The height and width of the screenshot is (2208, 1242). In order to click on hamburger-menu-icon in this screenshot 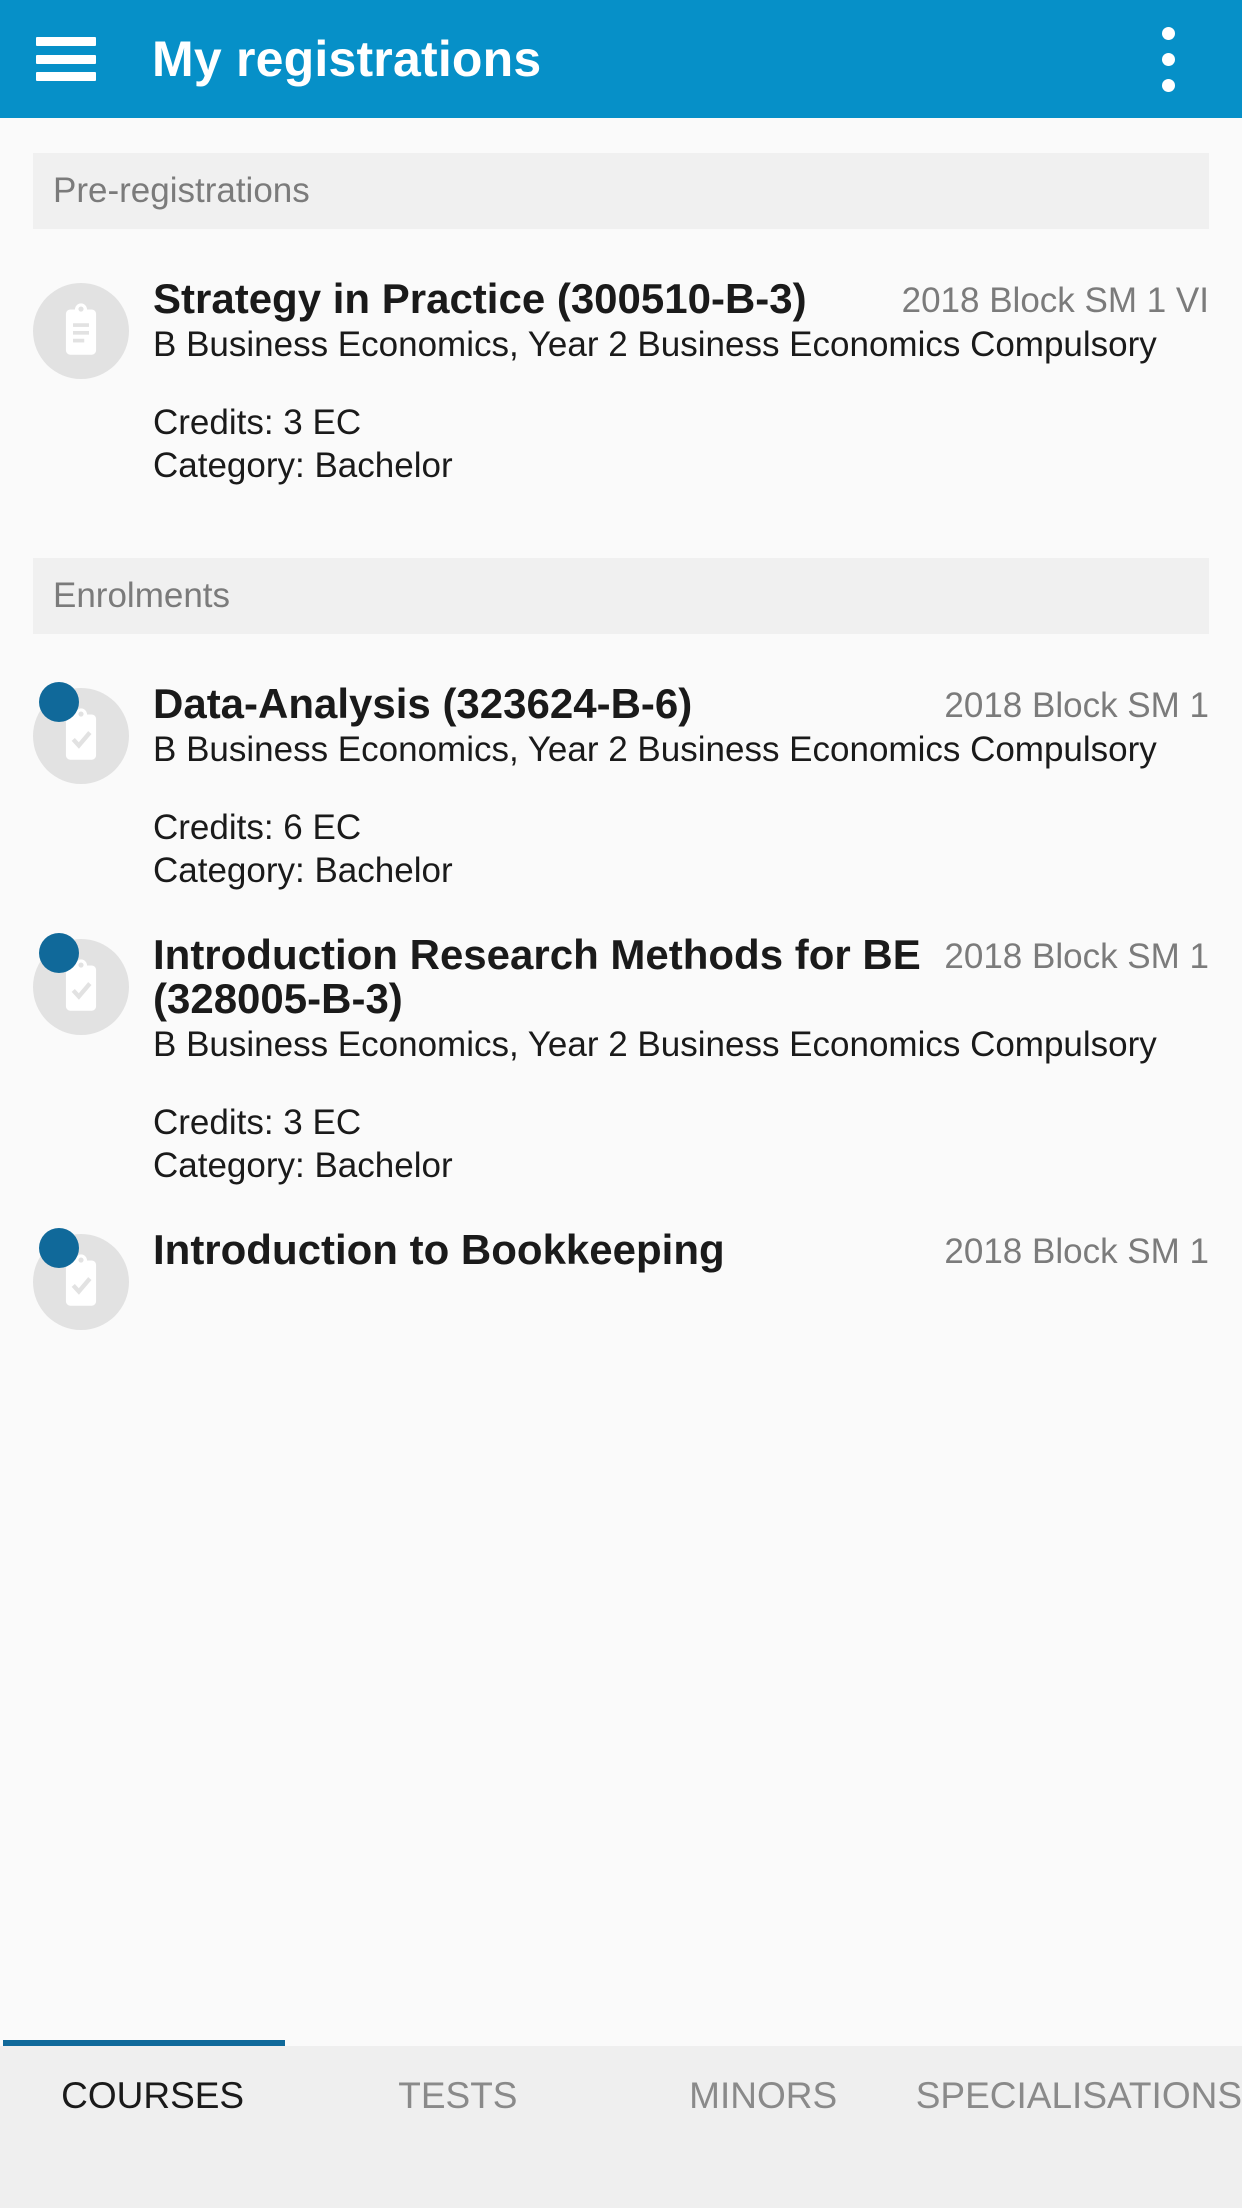, I will do `click(66, 59)`.